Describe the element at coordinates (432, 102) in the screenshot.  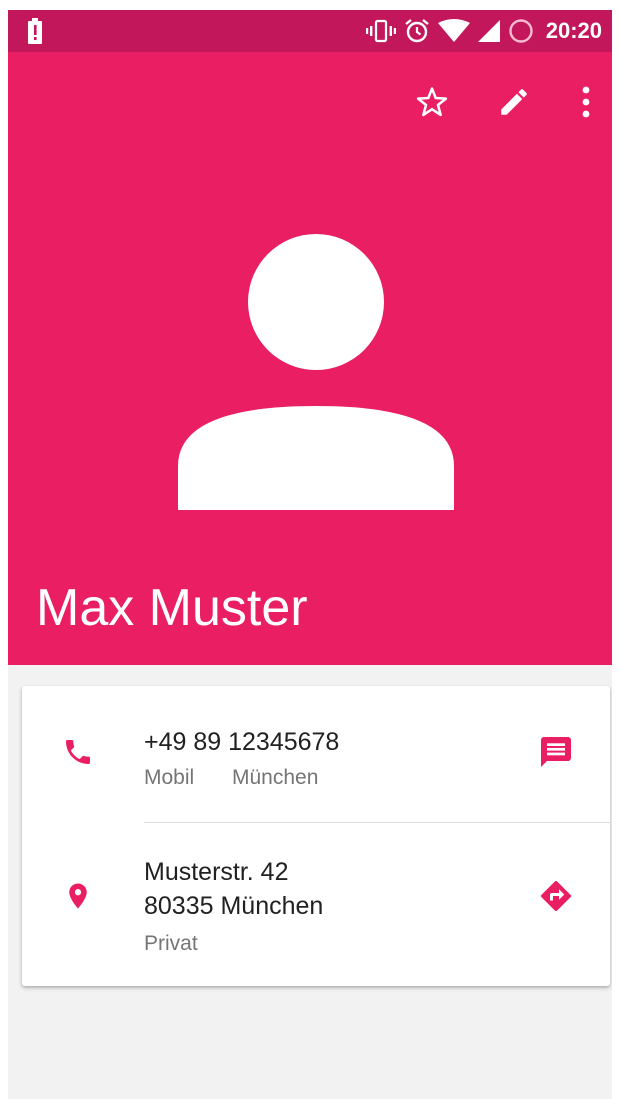
I see `star-outline-icon` at that location.